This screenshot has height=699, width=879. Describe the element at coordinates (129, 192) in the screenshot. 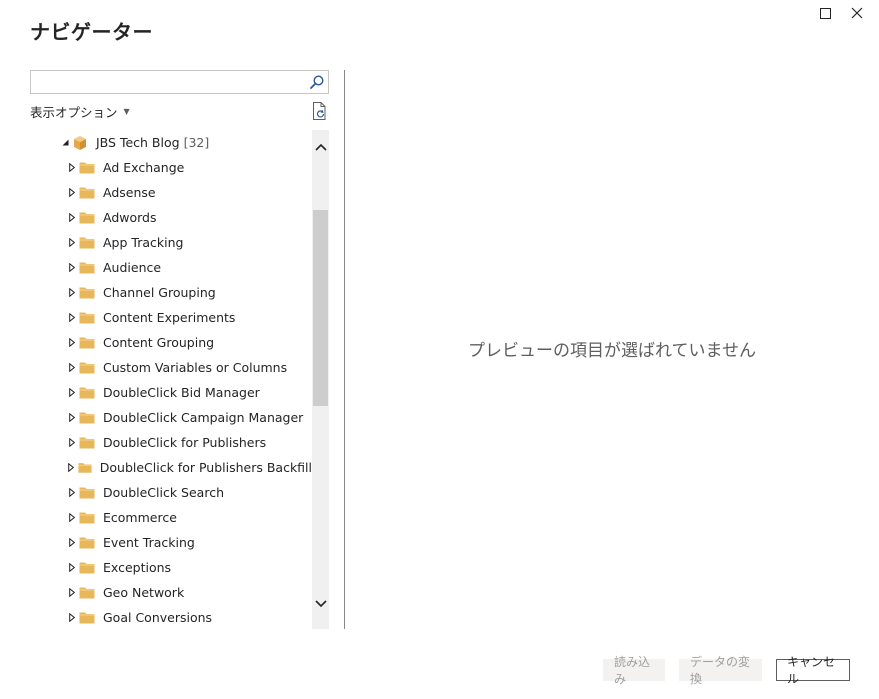

I see `tree-item-label: Adsense` at that location.